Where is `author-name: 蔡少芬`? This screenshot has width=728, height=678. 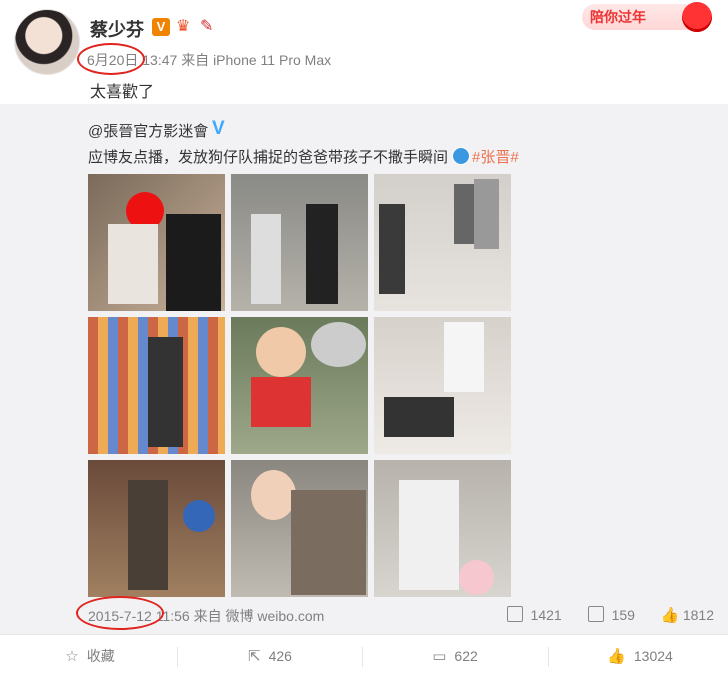
author-name: 蔡少芬 is located at coordinates (117, 29).